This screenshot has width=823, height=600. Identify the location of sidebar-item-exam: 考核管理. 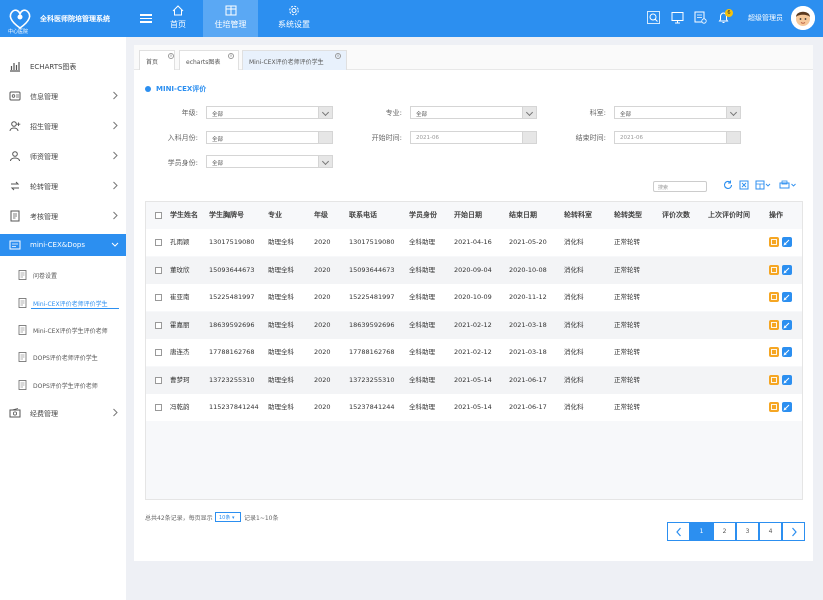
(63, 216).